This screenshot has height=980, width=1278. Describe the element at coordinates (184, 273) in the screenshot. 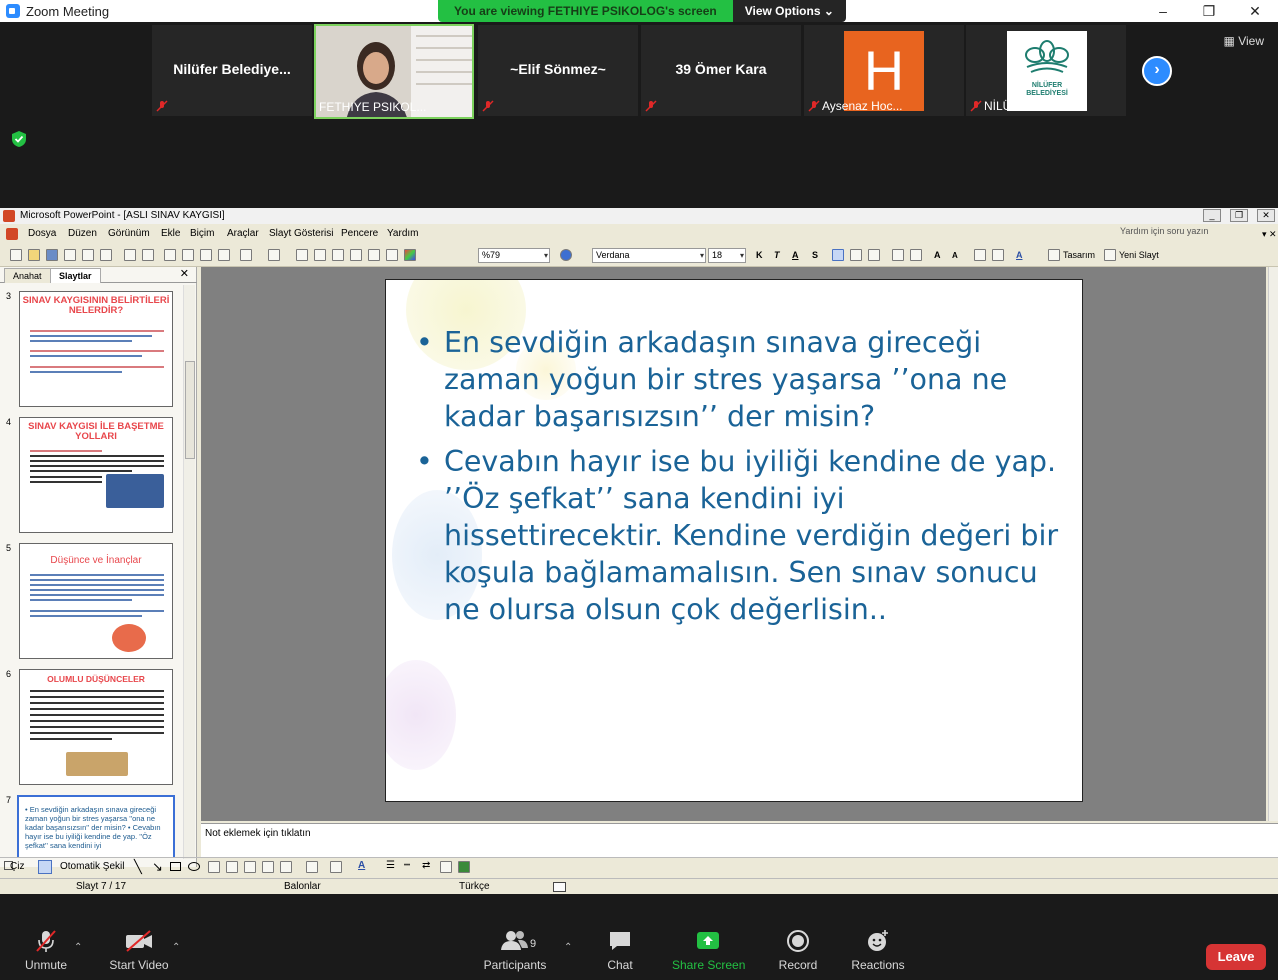

I see `panel-close-icon: ✕` at that location.